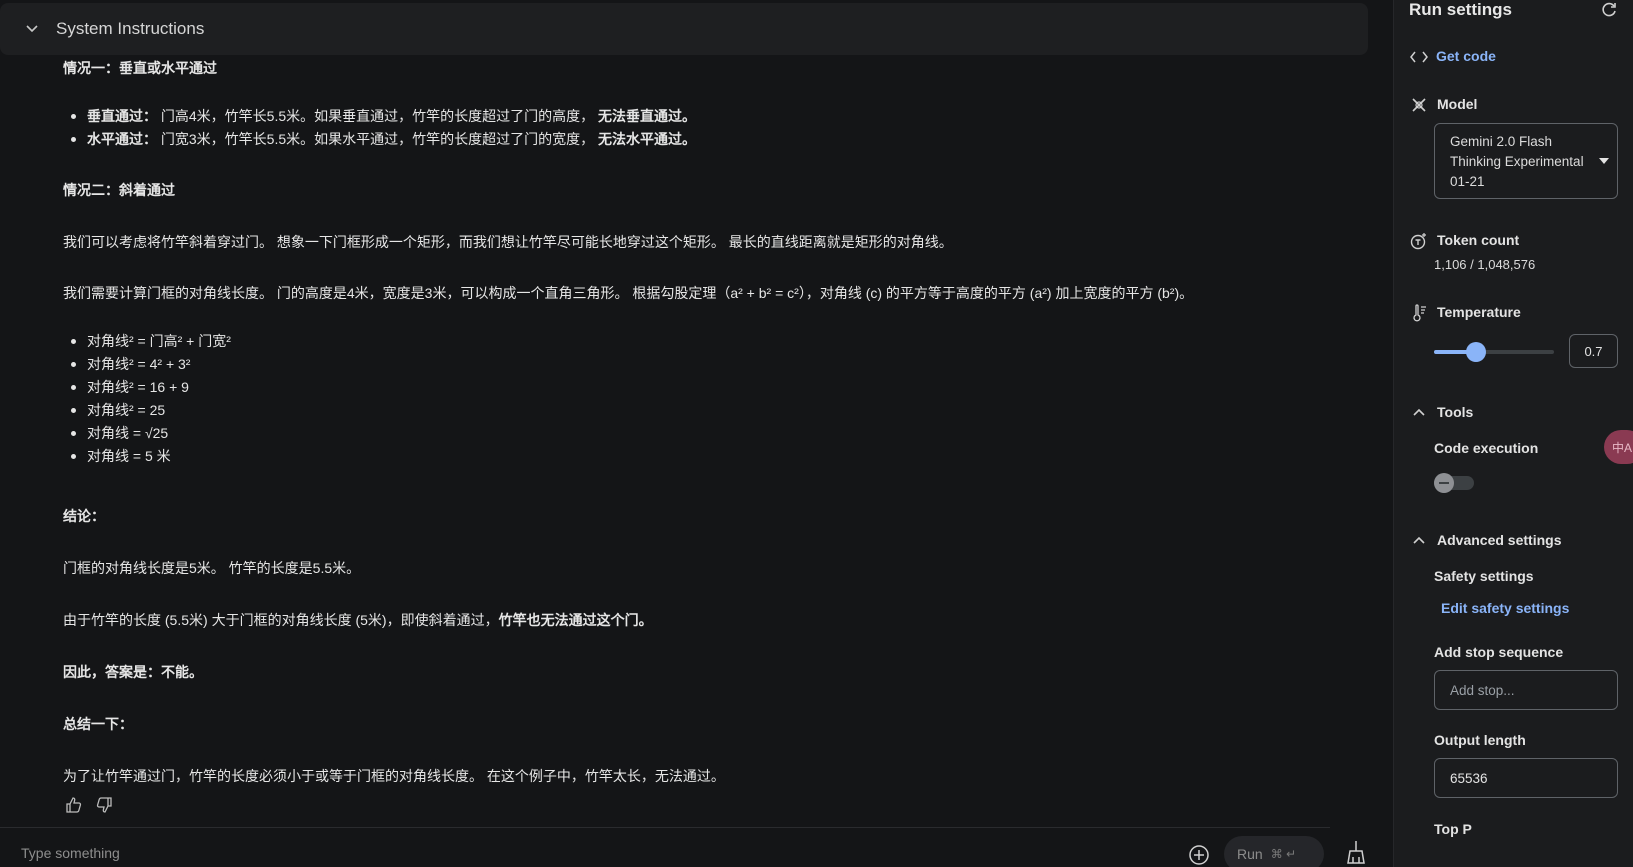  I want to click on reset-icon, so click(1609, 10).